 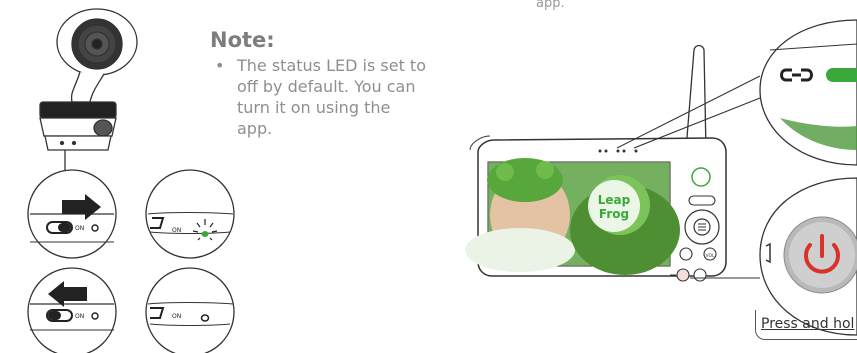 What do you see at coordinates (808, 92) in the screenshot?
I see `zoom-link-detail` at bounding box center [808, 92].